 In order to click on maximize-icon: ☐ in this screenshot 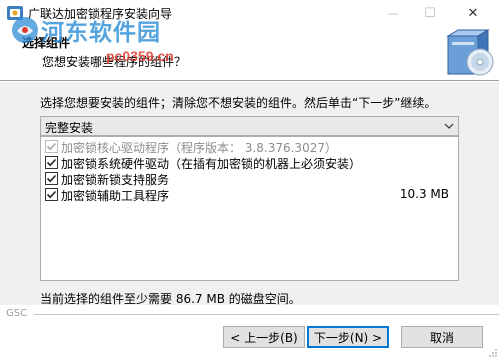, I will do `click(430, 13)`.